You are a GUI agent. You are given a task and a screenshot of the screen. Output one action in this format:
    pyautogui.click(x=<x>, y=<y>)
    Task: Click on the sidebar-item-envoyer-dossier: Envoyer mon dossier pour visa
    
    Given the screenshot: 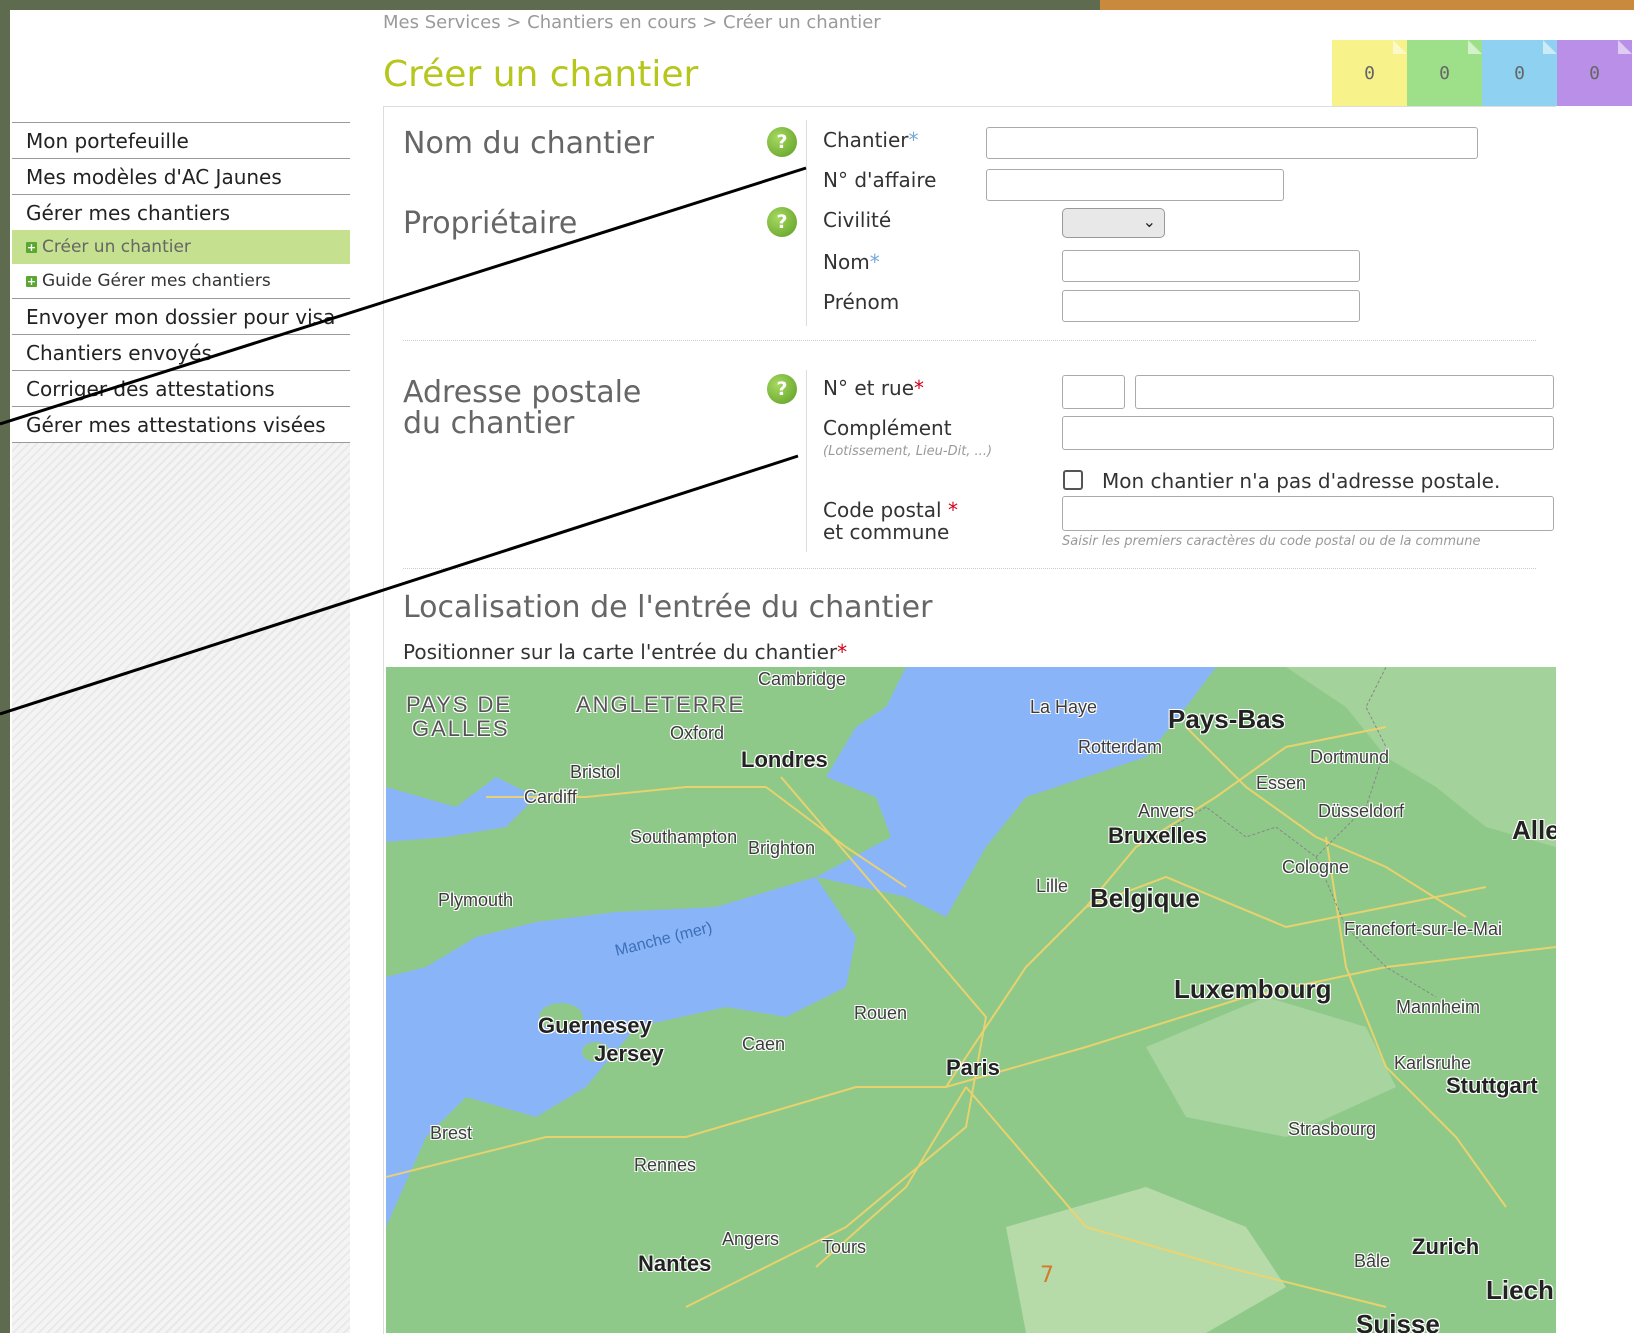 What is the action you would take?
    pyautogui.click(x=181, y=317)
    